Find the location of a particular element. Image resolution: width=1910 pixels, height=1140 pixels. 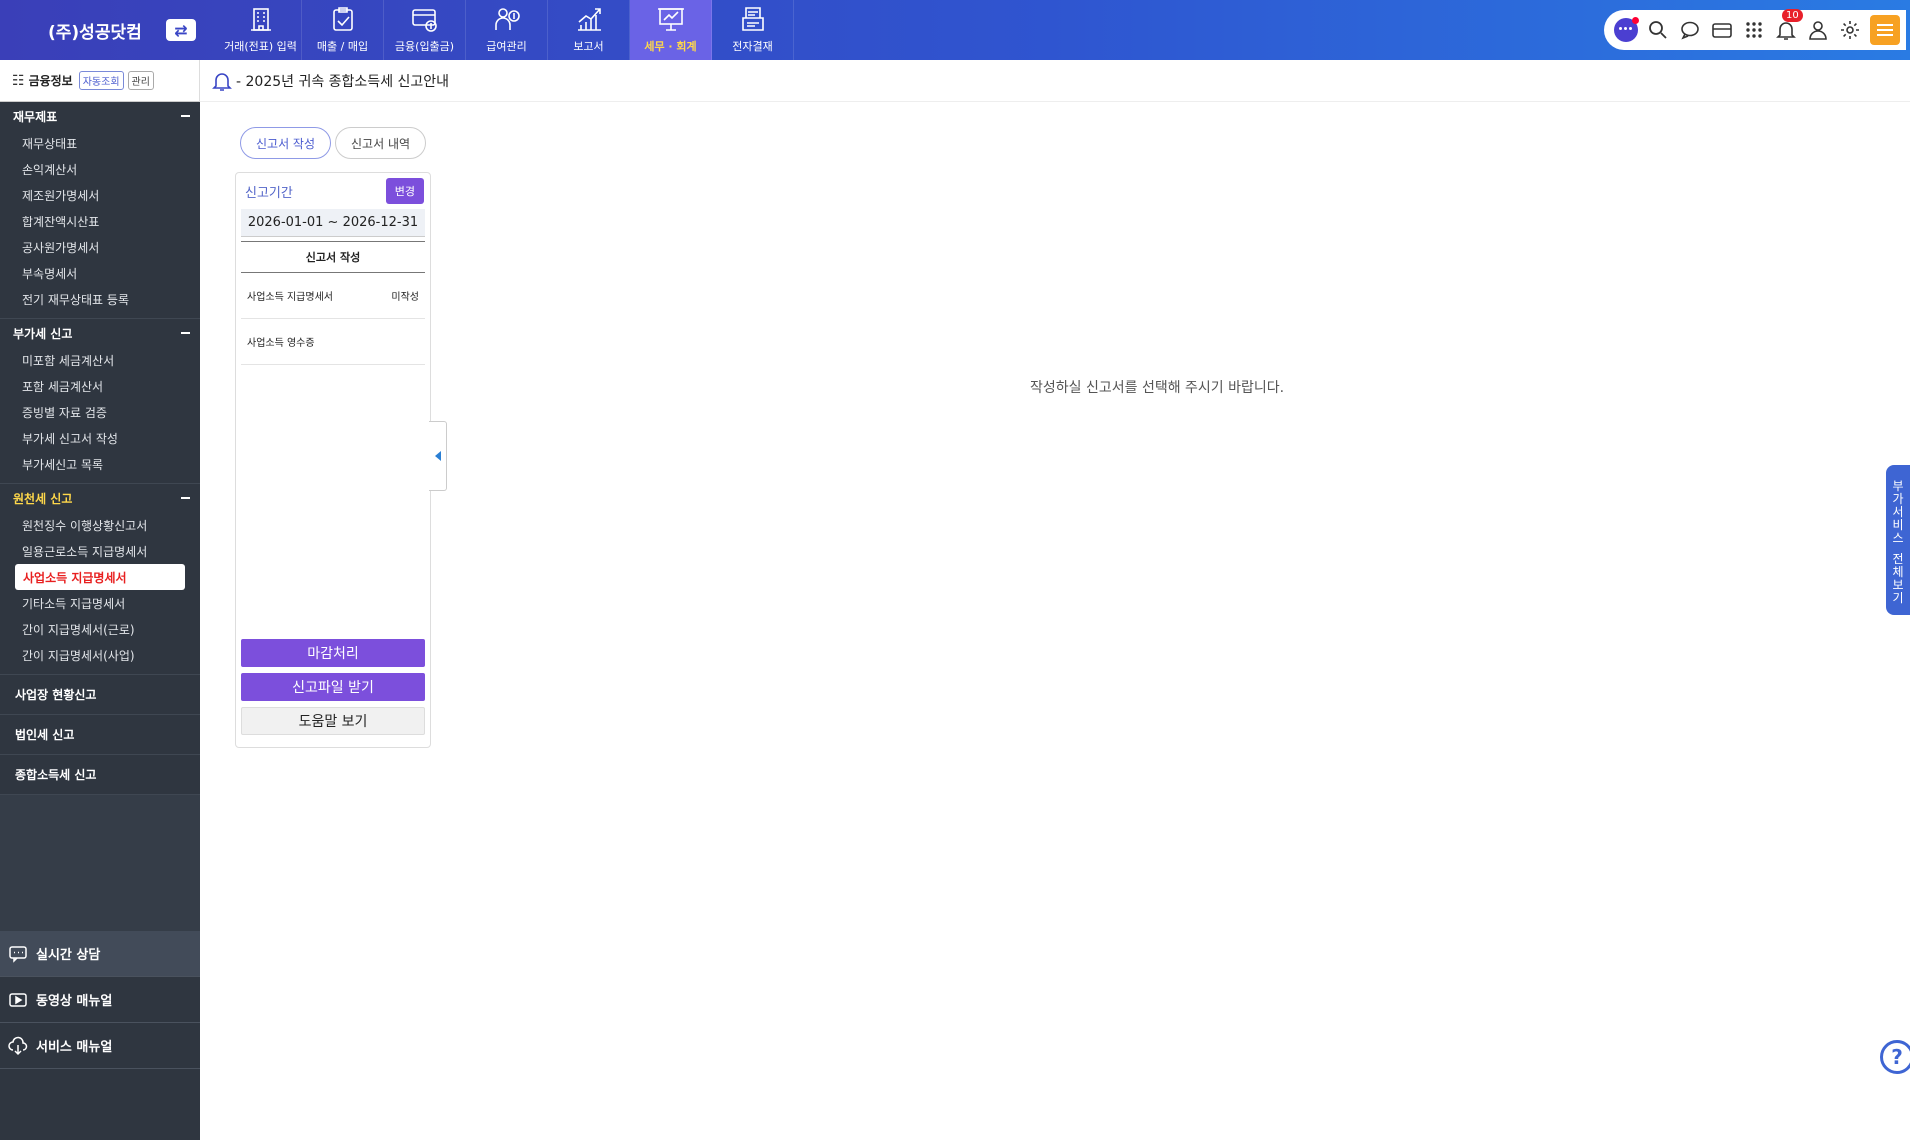

help-label: 실시간 상담 is located at coordinates (68, 955).